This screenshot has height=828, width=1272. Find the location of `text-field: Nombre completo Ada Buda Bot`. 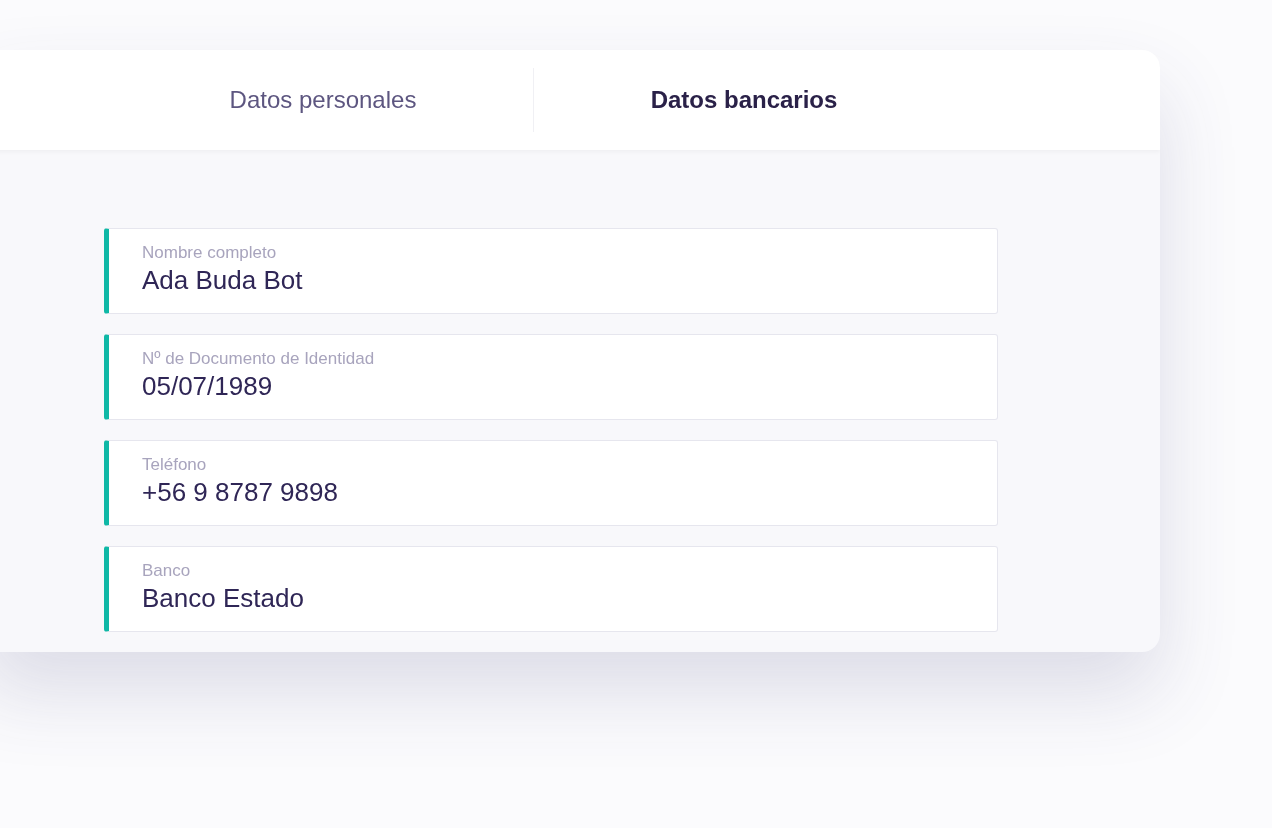

text-field: Nombre completo Ada Buda Bot is located at coordinates (551, 271).